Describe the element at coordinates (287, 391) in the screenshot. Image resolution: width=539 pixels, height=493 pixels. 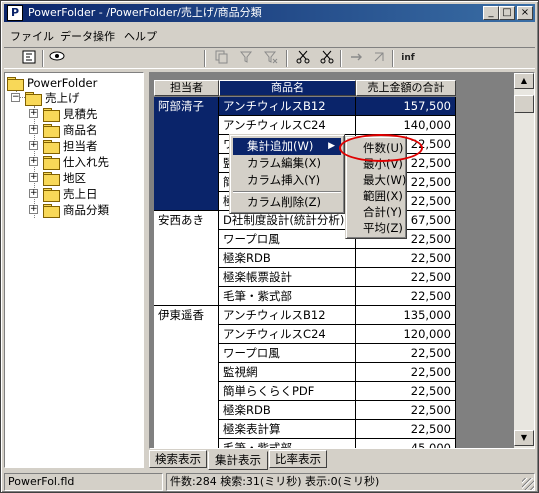
I see `product-cell: 簡単らくらくPDF` at that location.